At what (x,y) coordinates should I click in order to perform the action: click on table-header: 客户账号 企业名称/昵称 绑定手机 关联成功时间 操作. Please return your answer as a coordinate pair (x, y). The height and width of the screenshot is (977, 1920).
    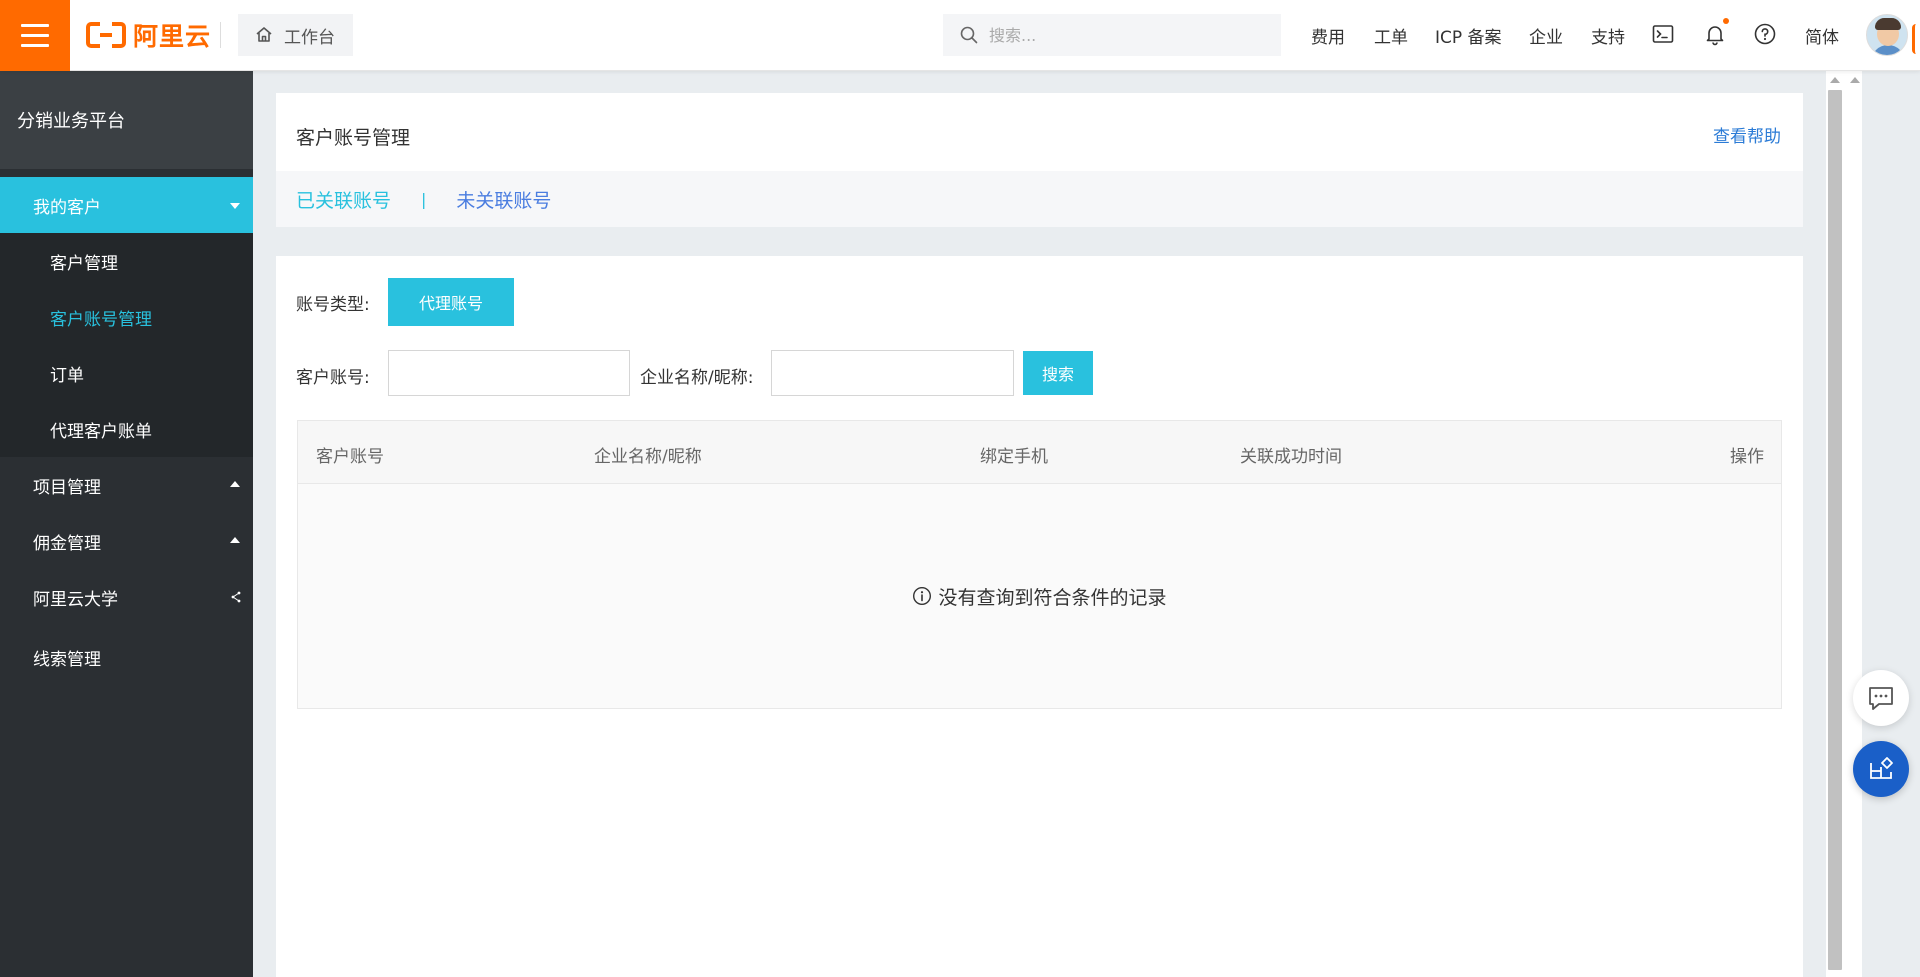
    Looking at the image, I should click on (1039, 452).